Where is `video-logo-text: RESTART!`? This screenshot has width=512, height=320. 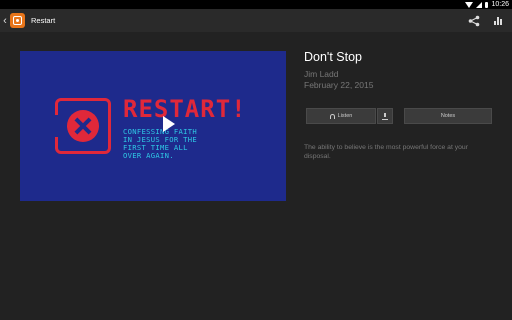
video-logo-text: RESTART! is located at coordinates (185, 109).